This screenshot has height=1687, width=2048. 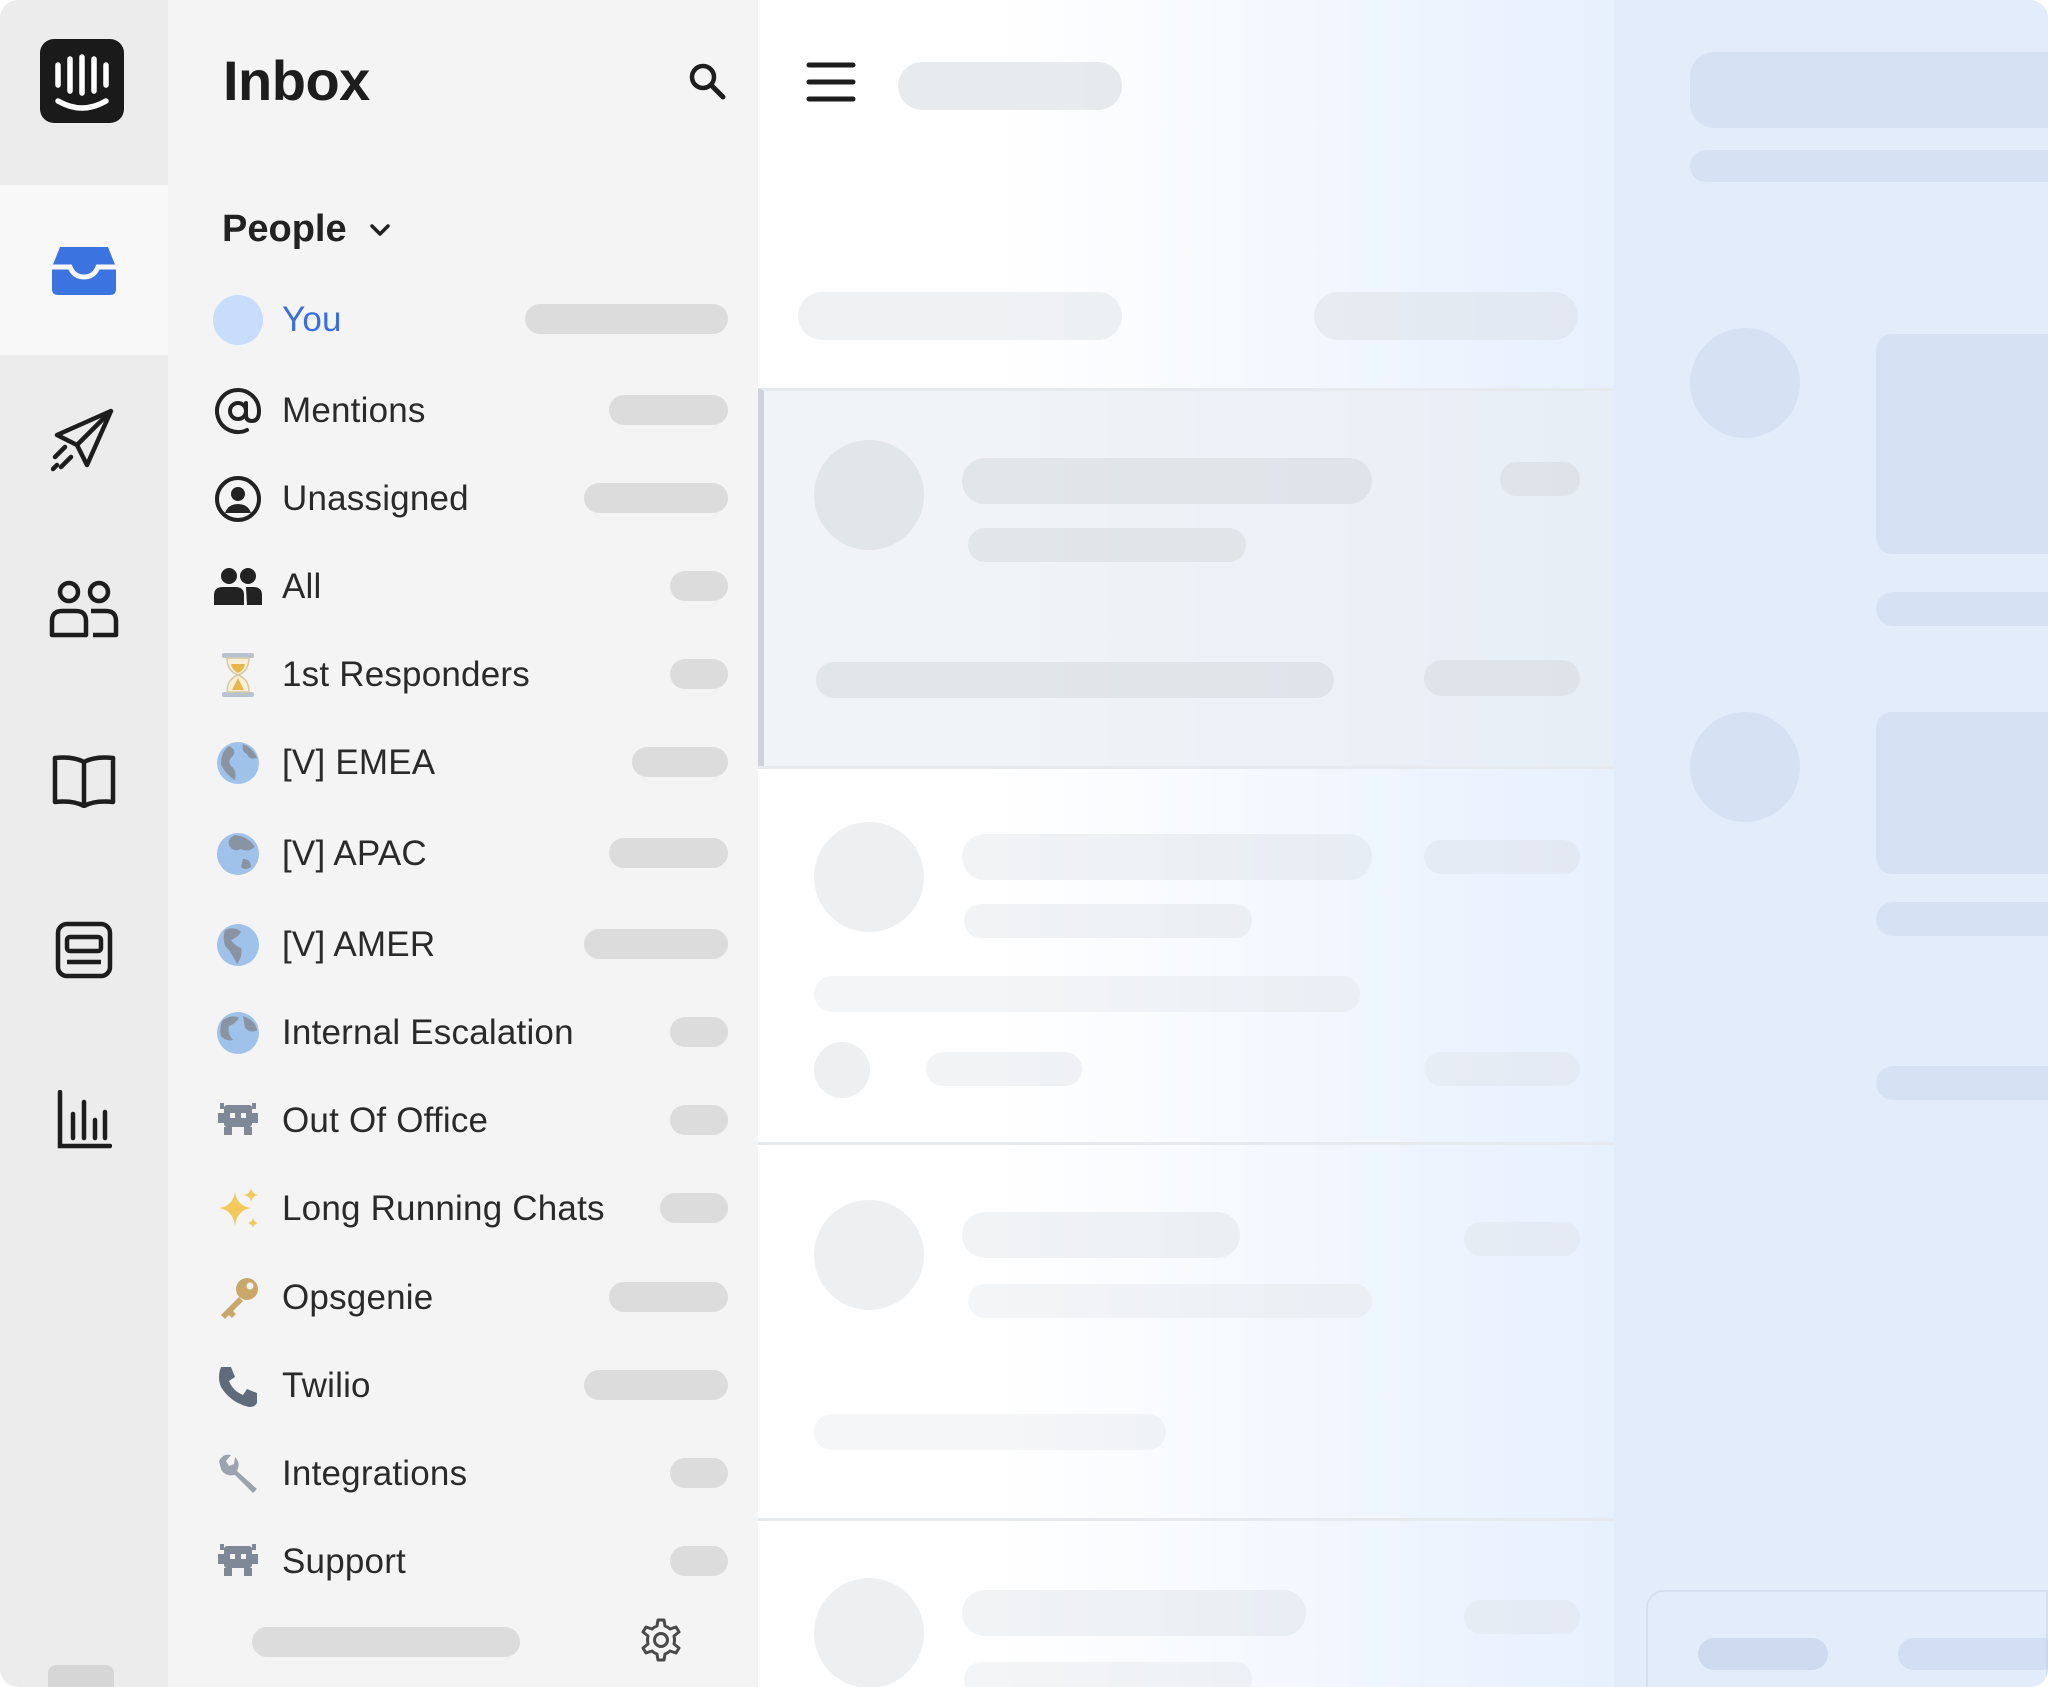 I want to click on bar-chart-icon, so click(x=84, y=1119).